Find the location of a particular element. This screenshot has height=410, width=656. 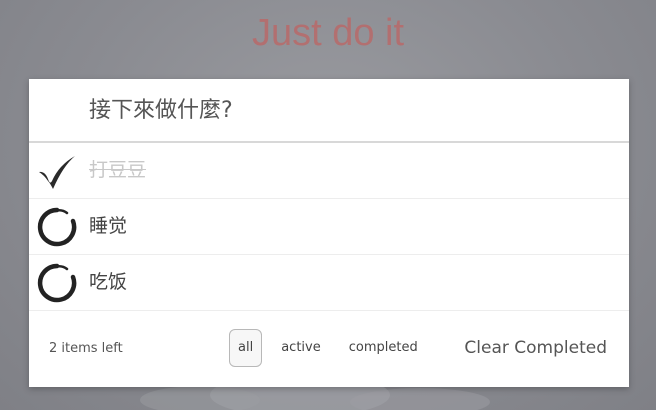

new-todo-input is located at coordinates (329, 111).